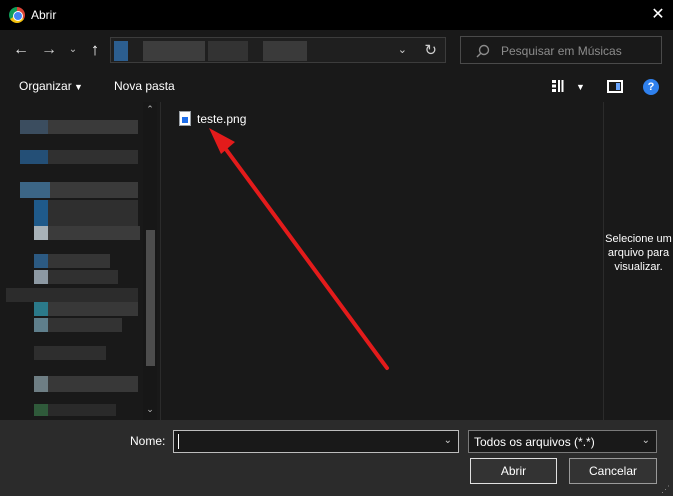 This screenshot has width=673, height=496. What do you see at coordinates (148, 441) in the screenshot?
I see `name-label: Nome:` at bounding box center [148, 441].